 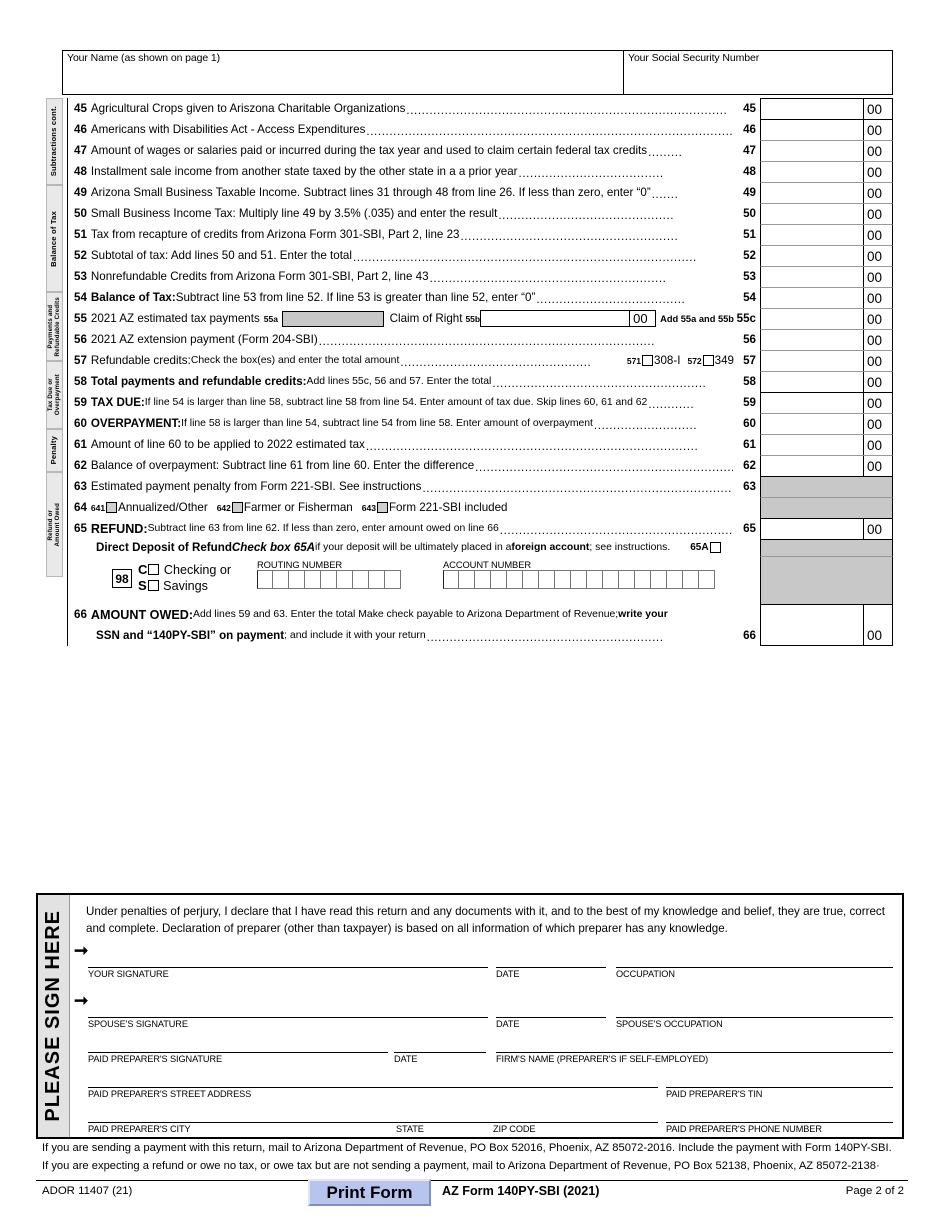 I want to click on line-65a-checkbox, so click(x=715, y=547).